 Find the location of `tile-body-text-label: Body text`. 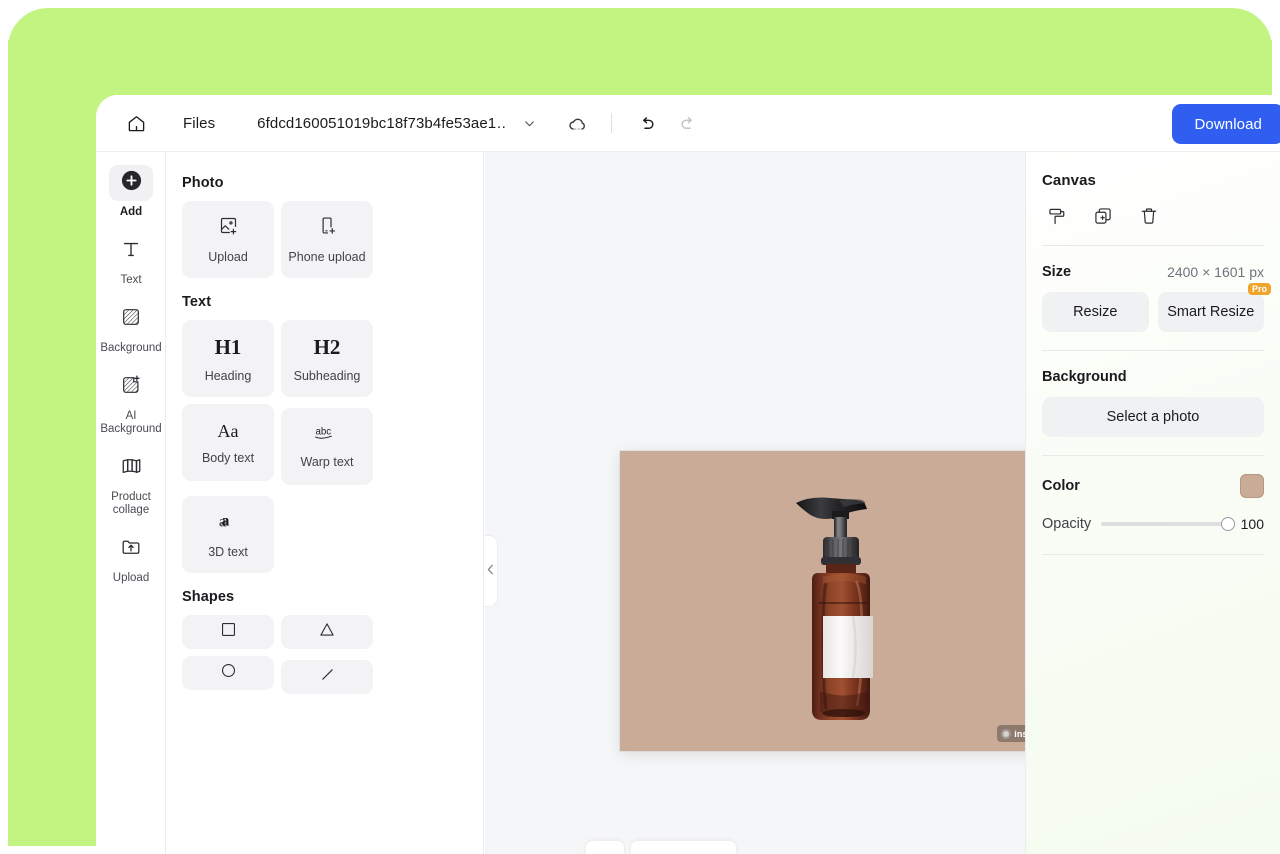

tile-body-text-label: Body text is located at coordinates (228, 457).